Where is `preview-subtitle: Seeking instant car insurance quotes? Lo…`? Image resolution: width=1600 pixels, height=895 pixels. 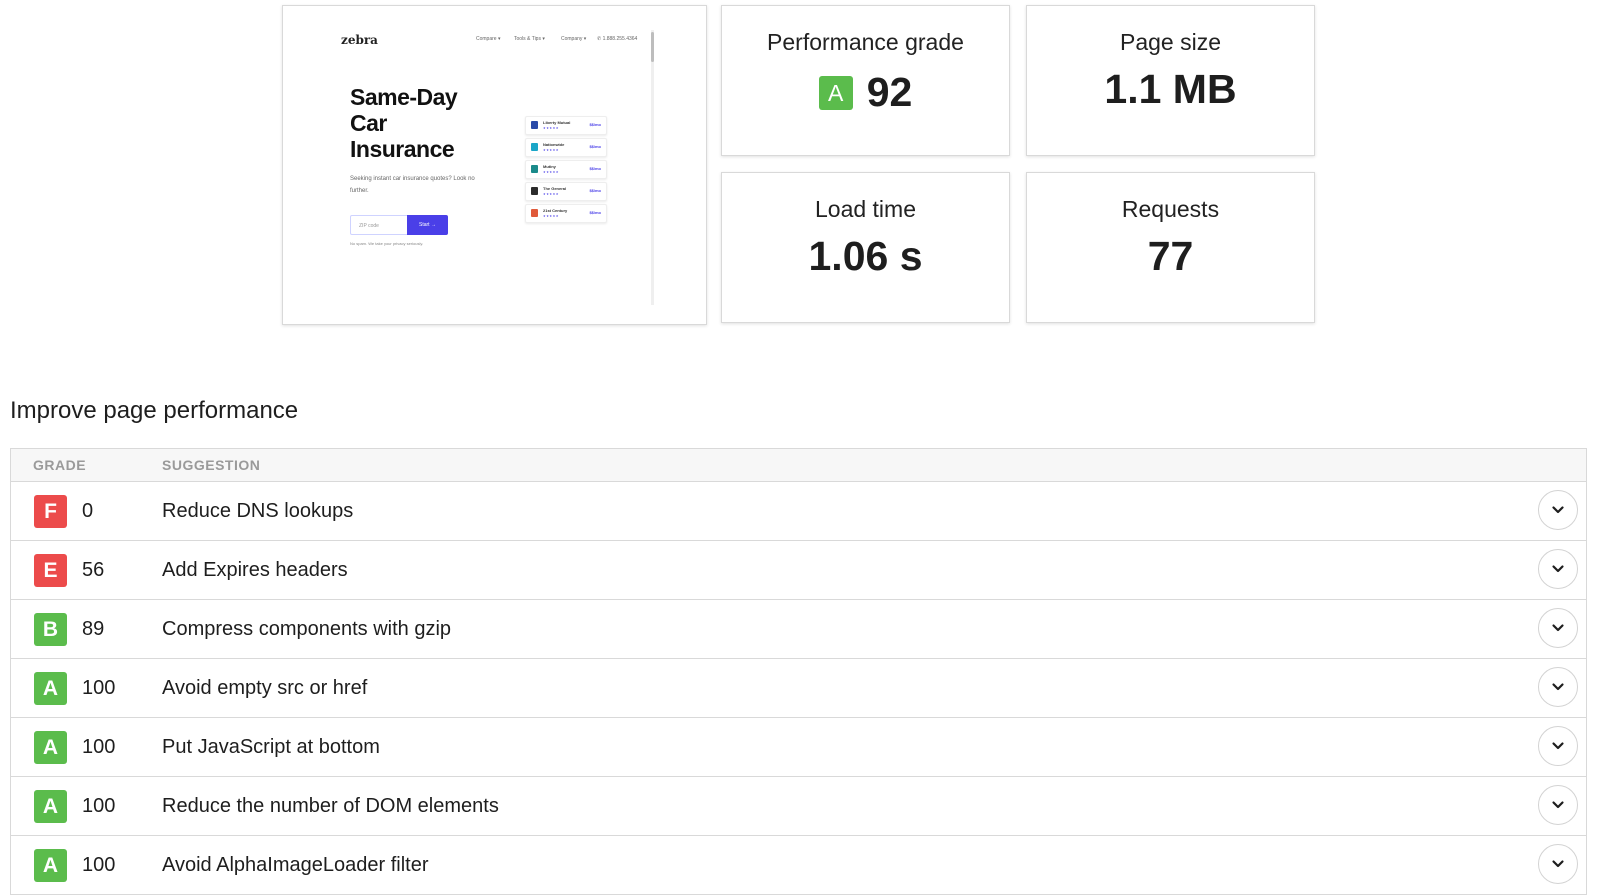
preview-subtitle: Seeking instant car insurance quotes? Lo… is located at coordinates (412, 185).